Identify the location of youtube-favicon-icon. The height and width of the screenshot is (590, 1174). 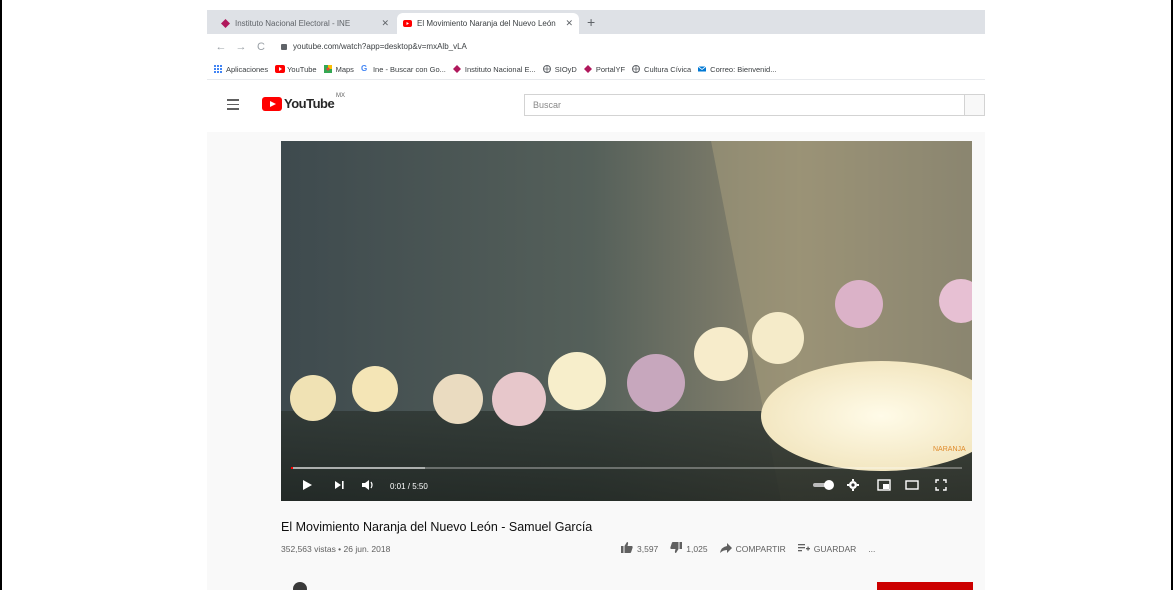
(407, 23).